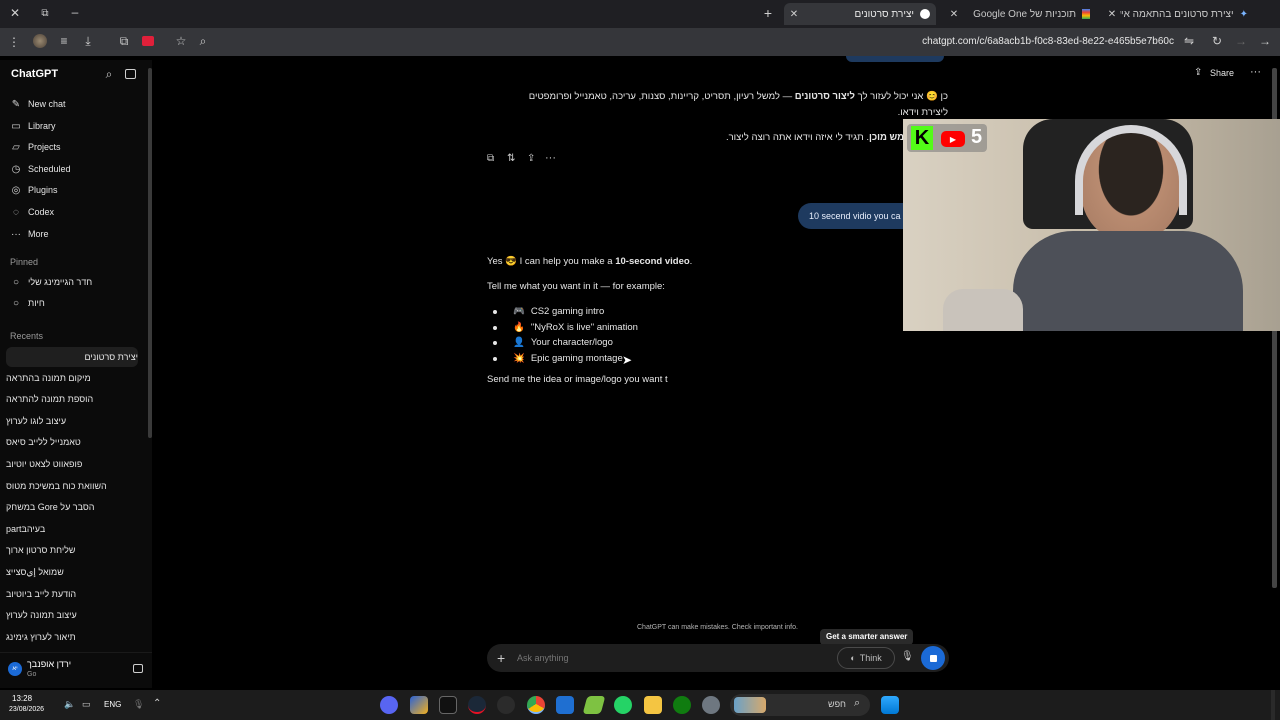 This screenshot has width=1280, height=720. What do you see at coordinates (75, 234) in the screenshot?
I see `sidebar-item-more: ··· More` at bounding box center [75, 234].